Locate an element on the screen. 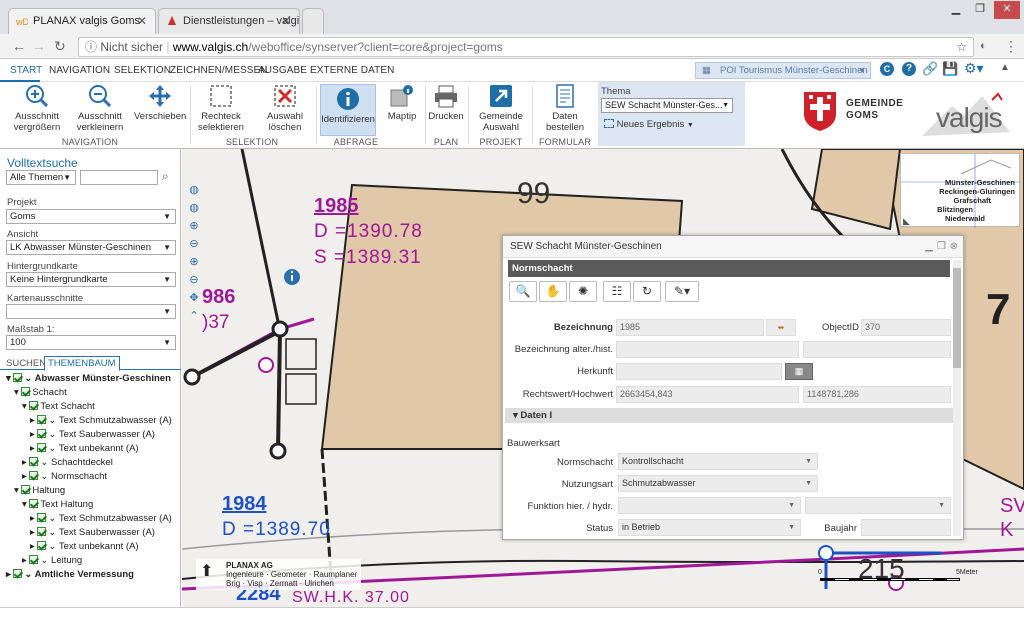 The image size is (1024, 629). objectid-field: 370 is located at coordinates (906, 327).